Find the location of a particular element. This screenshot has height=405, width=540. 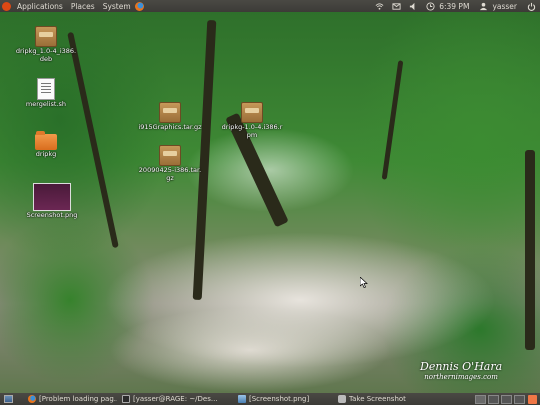

ubuntu-logo-icon is located at coordinates (6, 6).